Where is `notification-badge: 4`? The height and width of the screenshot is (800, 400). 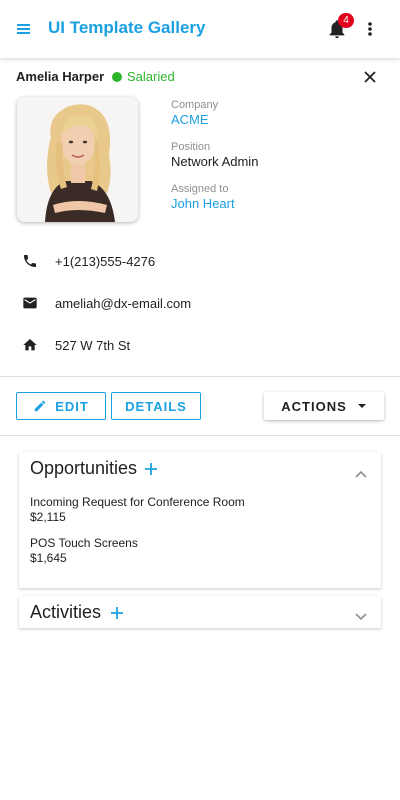 notification-badge: 4 is located at coordinates (346, 20).